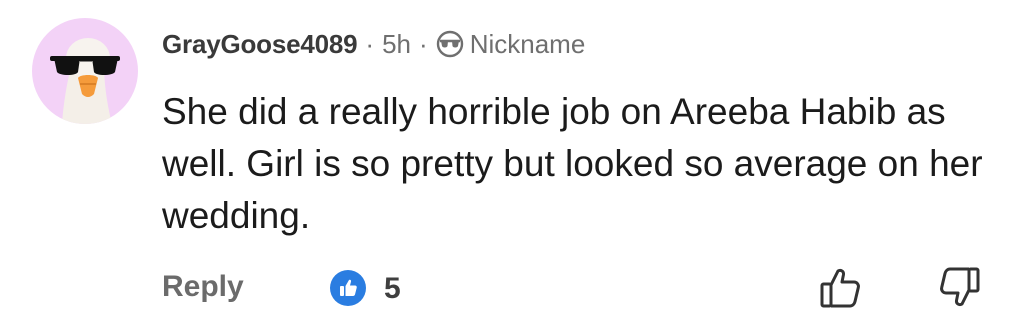 The image size is (1024, 335). Describe the element at coordinates (348, 288) in the screenshot. I see `like-badge-icon` at that location.